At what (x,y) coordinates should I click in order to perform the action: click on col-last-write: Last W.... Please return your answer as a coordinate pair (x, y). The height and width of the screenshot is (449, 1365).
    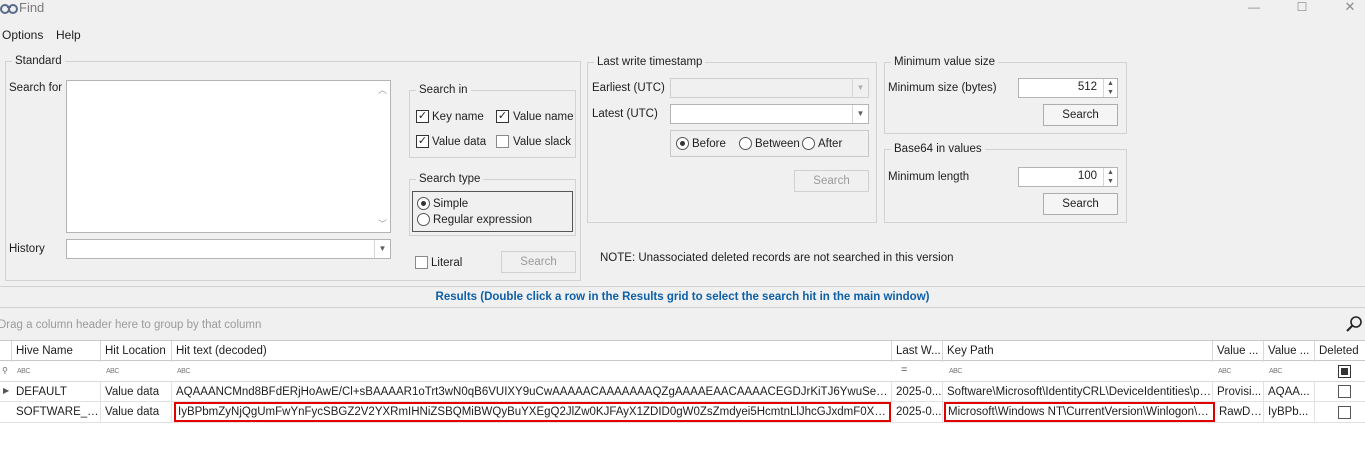
    Looking at the image, I should click on (917, 351).